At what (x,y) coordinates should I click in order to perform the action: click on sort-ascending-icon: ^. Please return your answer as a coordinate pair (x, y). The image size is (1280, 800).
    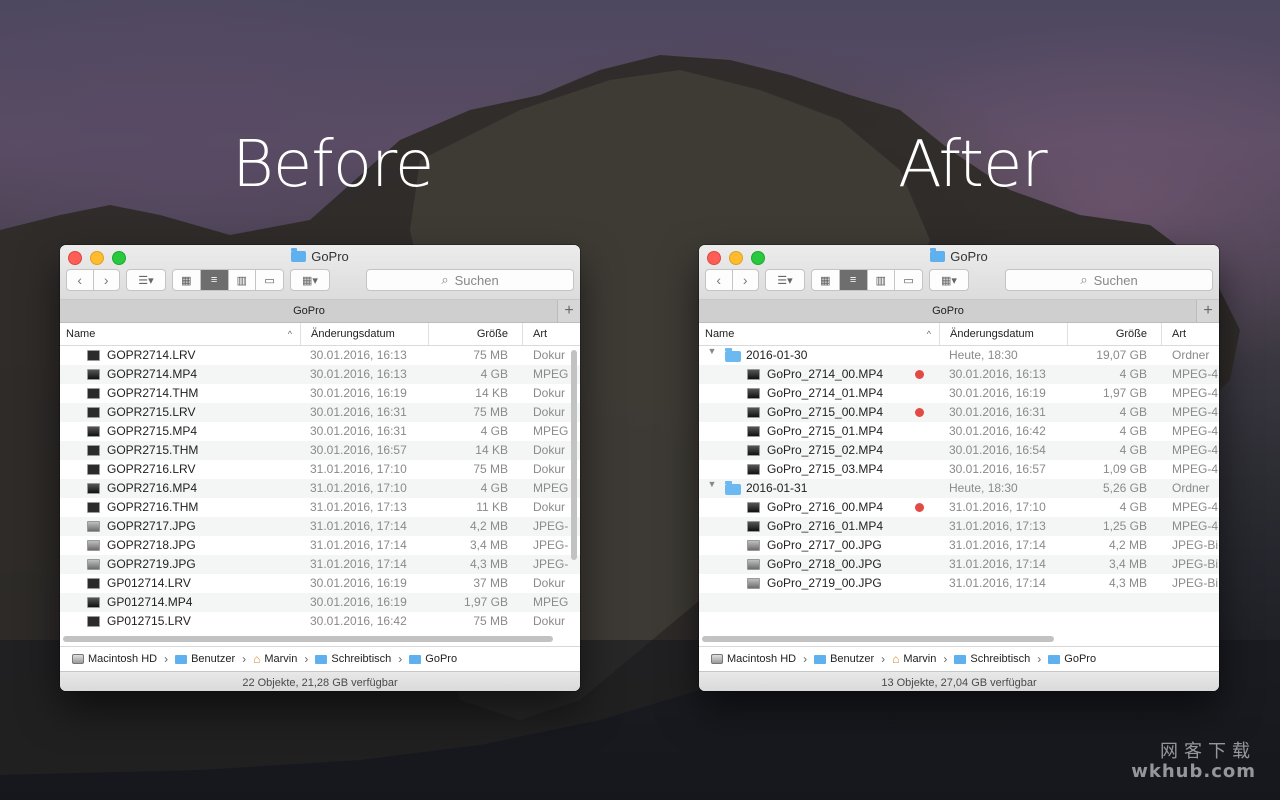
    Looking at the image, I should click on (928, 334).